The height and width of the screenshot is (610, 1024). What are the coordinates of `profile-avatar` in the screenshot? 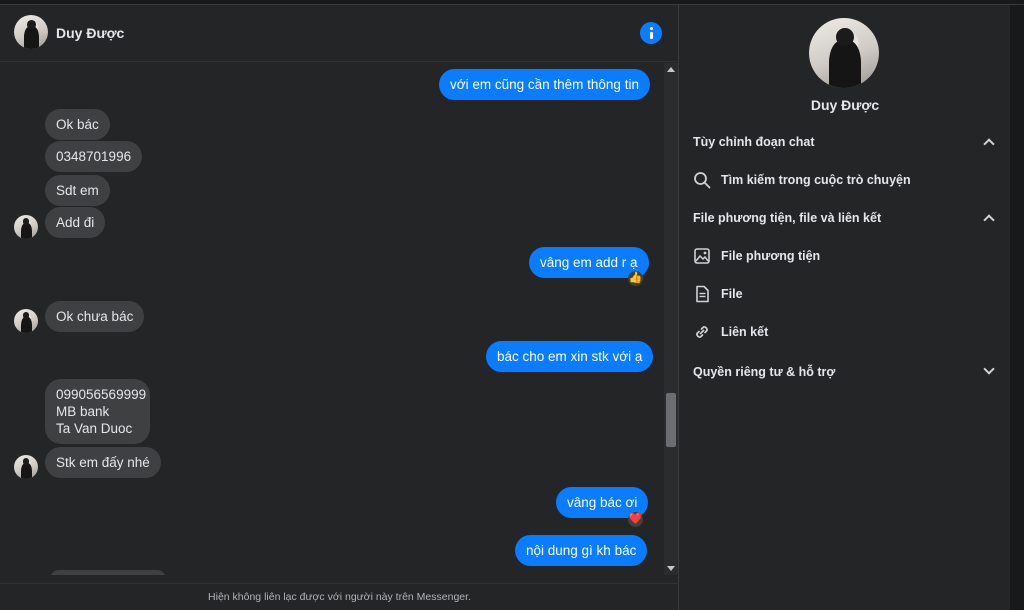 It's located at (844, 53).